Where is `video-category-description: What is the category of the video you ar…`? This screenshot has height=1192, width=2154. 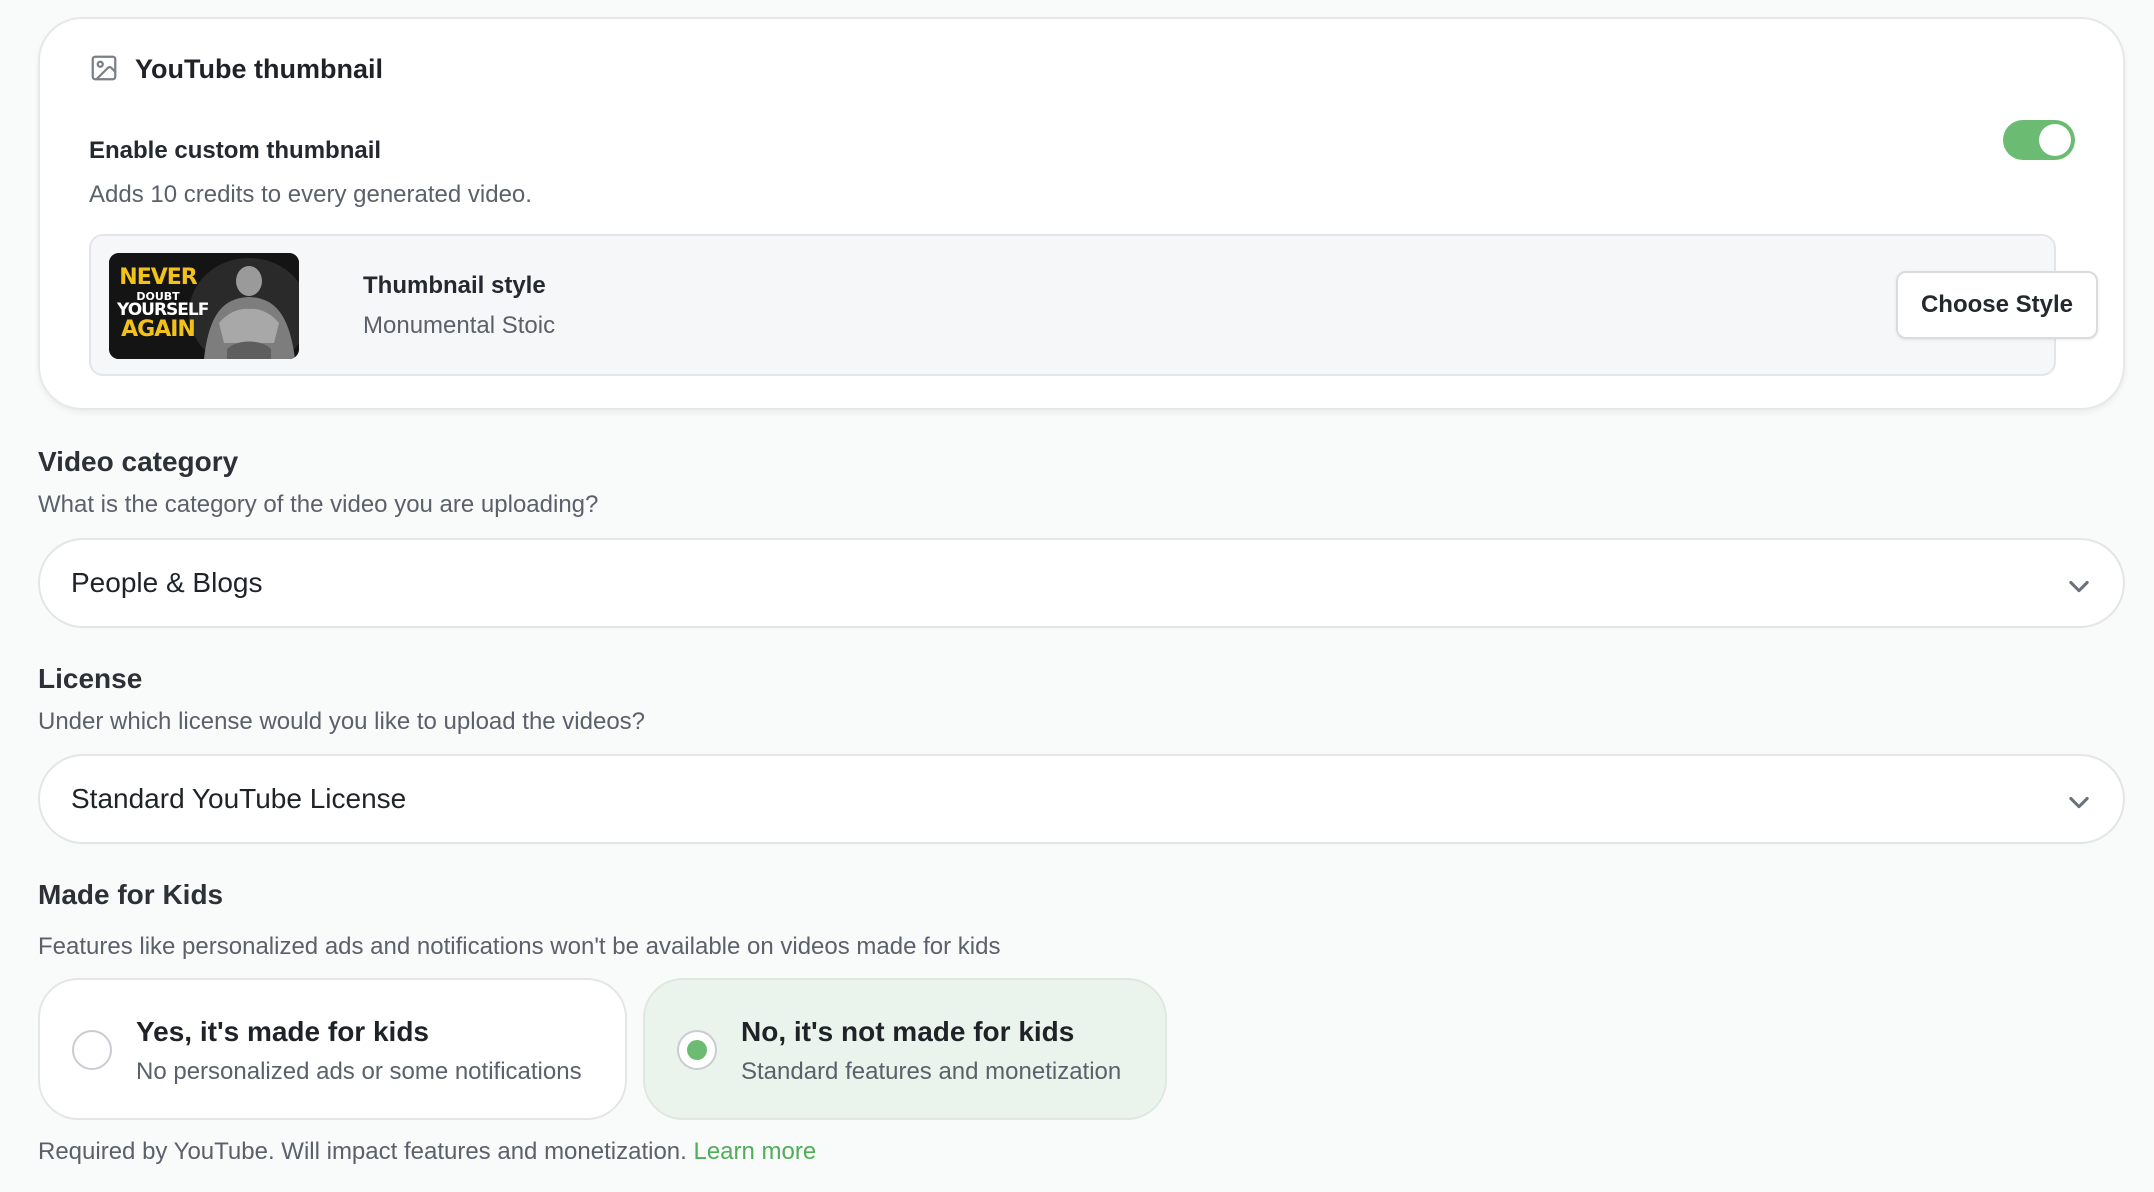
video-category-description: What is the category of the video you ar… is located at coordinates (318, 504).